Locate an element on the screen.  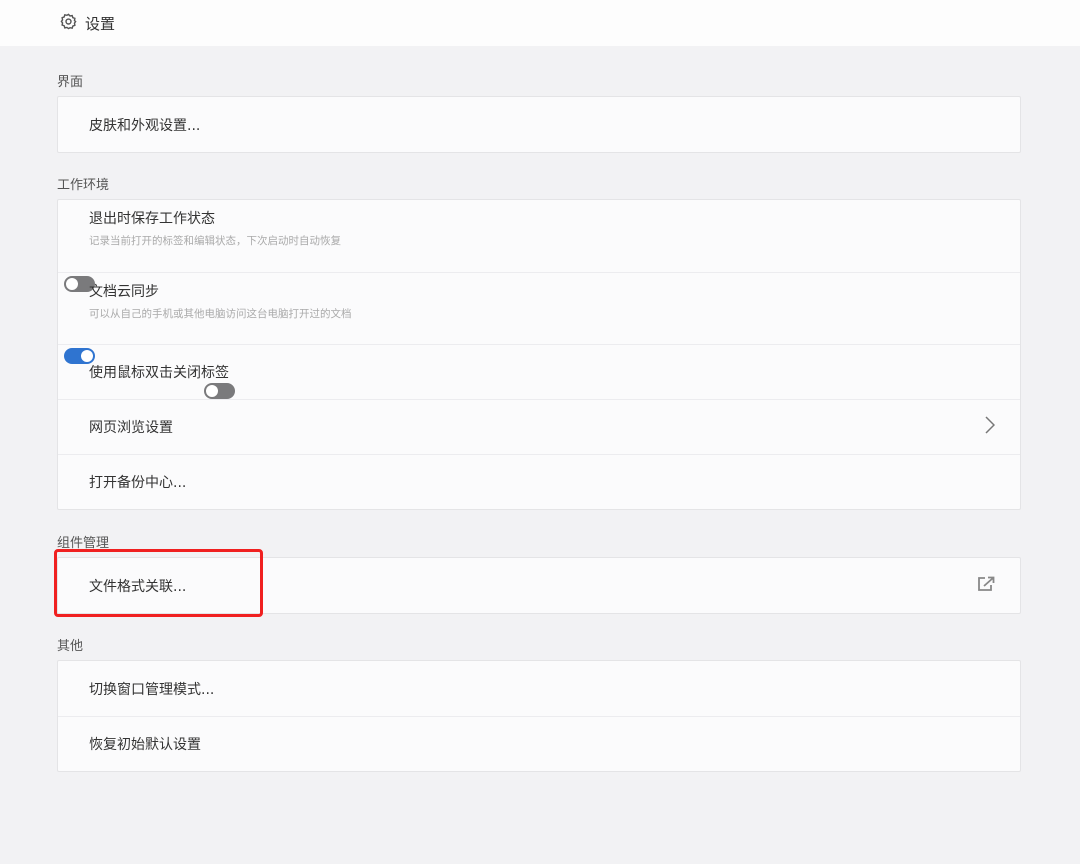
item-label: 退出时保存工作状态 is located at coordinates (152, 219).